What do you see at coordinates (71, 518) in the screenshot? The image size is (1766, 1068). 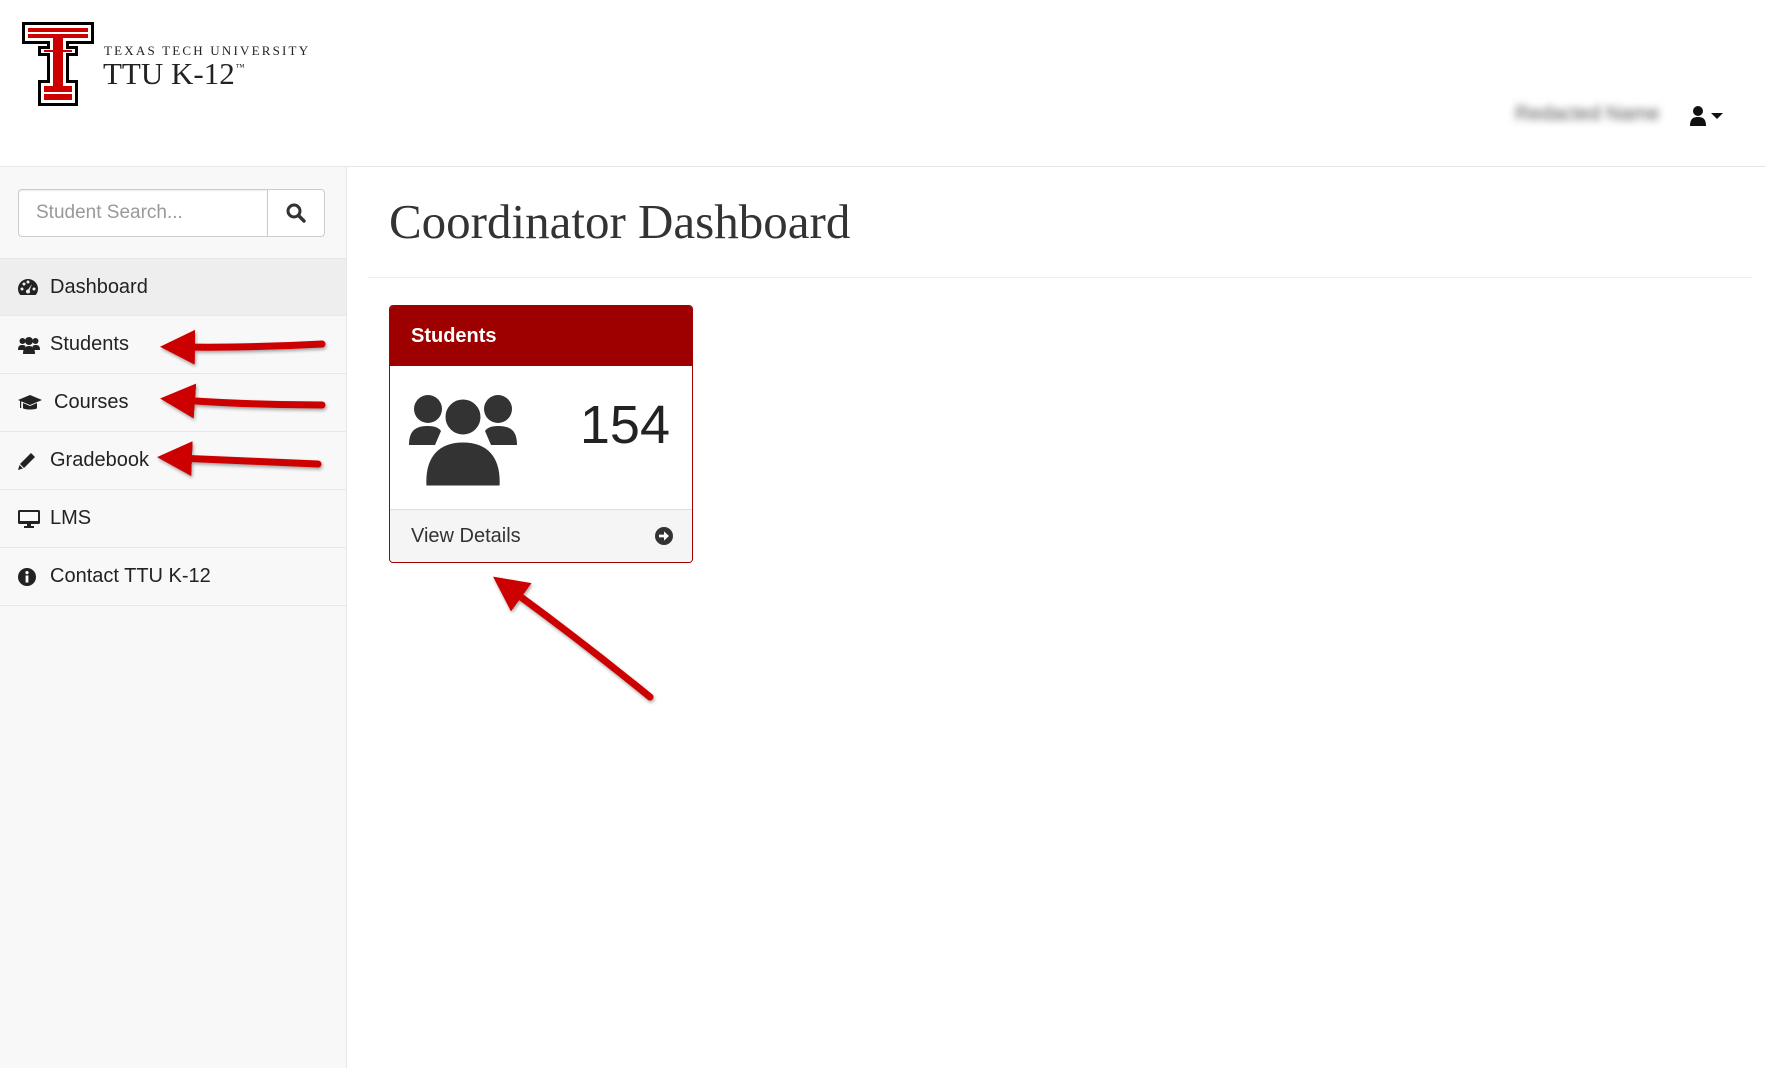 I see `sidebar-item-label: LMS` at bounding box center [71, 518].